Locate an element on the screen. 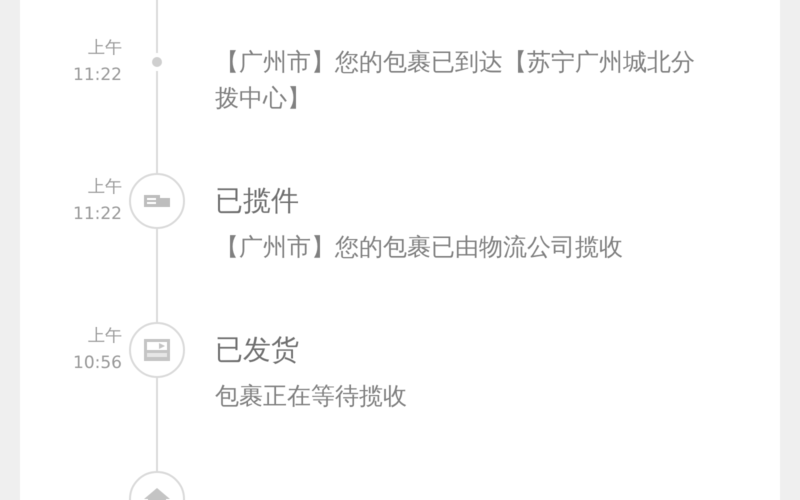  status-detail: 【广州市】您的包裹已到达【苏宁广州城北分拨中心】 is located at coordinates (455, 80).